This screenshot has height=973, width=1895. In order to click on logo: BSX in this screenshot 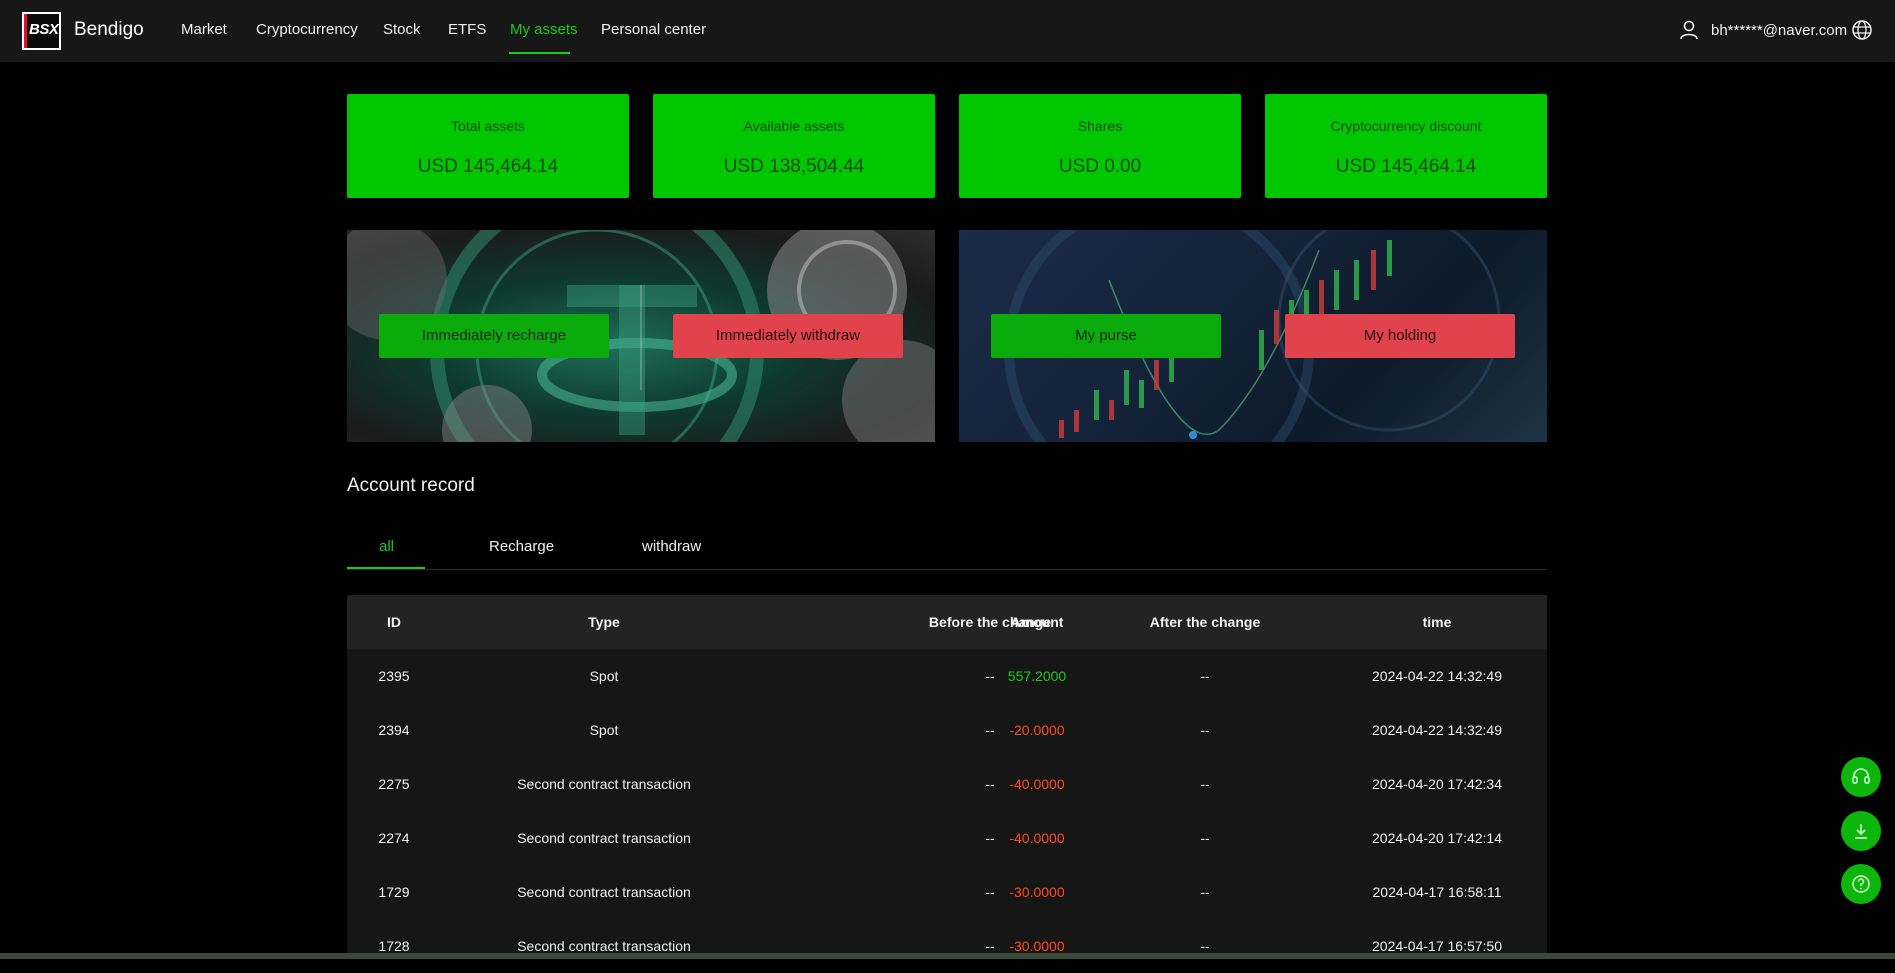, I will do `click(41, 31)`.